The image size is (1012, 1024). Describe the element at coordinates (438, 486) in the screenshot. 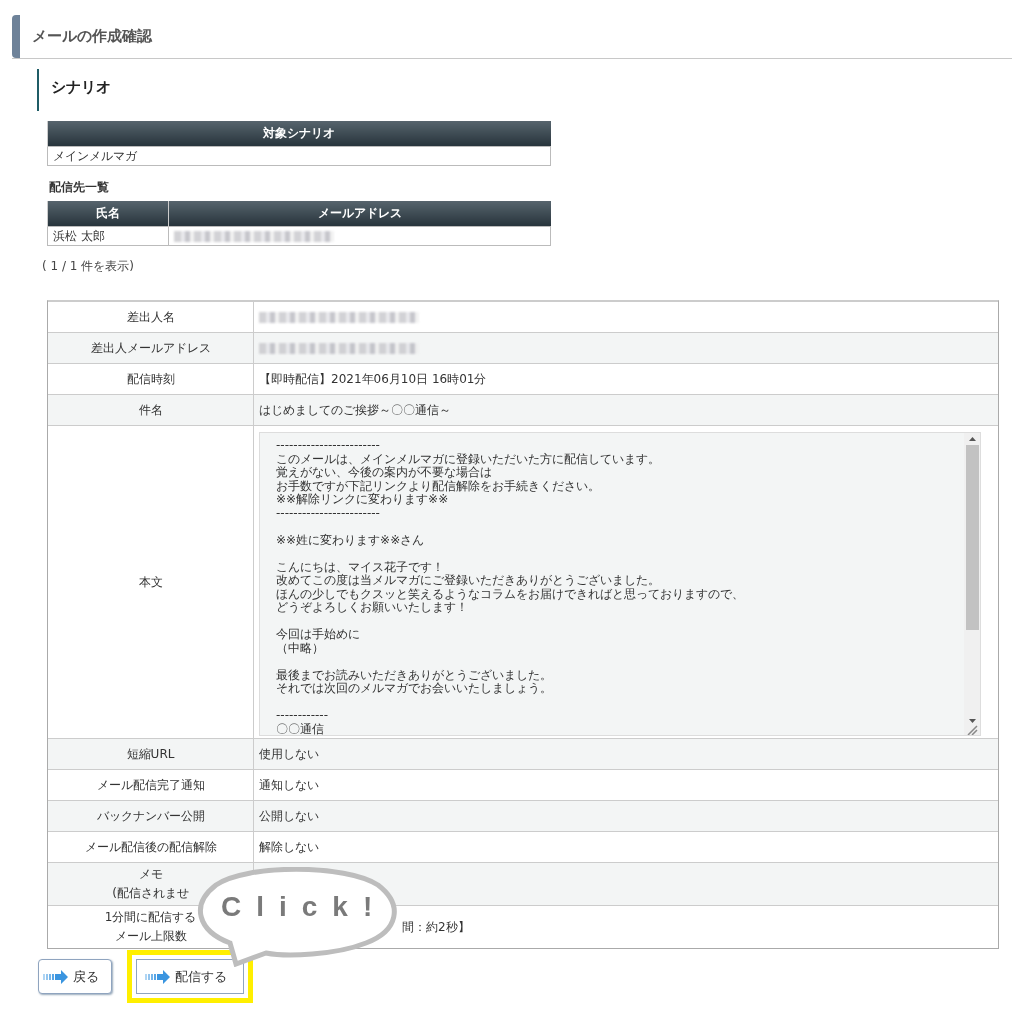

I see `body-line: お手数ですが下記リンクより配信解除をお手続きください。` at that location.